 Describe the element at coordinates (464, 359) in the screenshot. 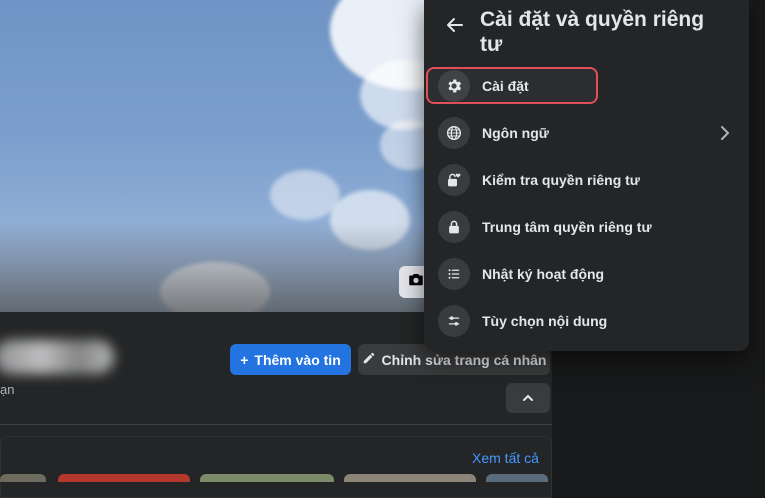

I see `edit-profile-label: Chỉnh sửa trang cá nhân` at that location.